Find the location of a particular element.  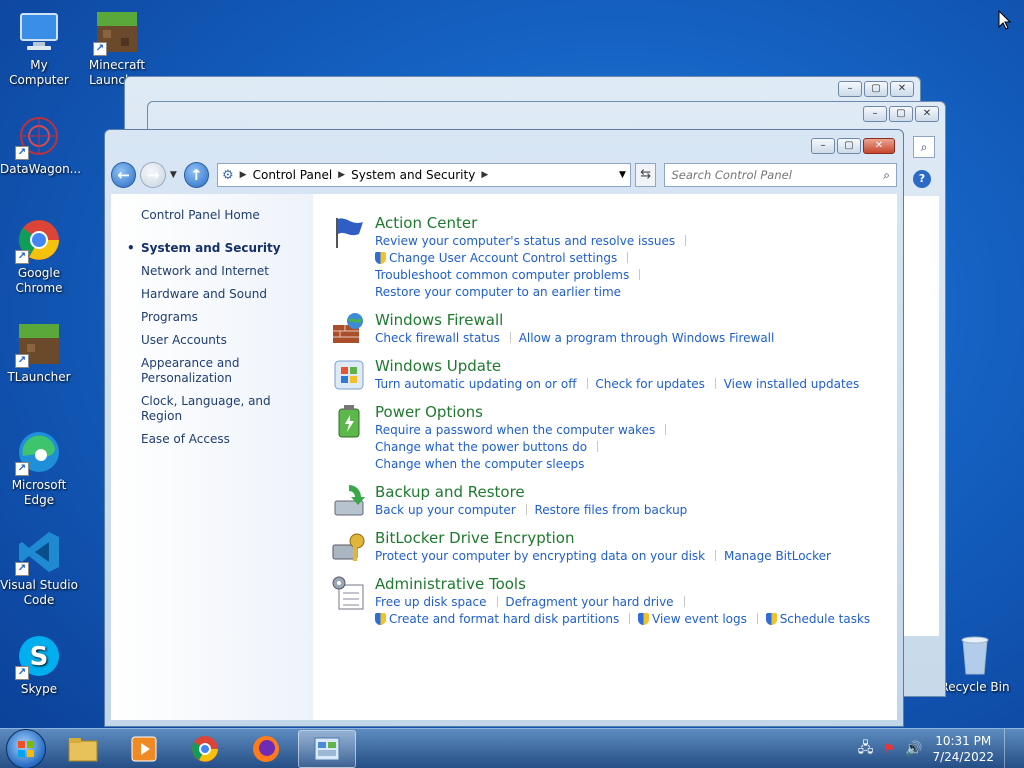

nav-appearance-and-personalization: Appearance and Personalization is located at coordinates (191, 371).